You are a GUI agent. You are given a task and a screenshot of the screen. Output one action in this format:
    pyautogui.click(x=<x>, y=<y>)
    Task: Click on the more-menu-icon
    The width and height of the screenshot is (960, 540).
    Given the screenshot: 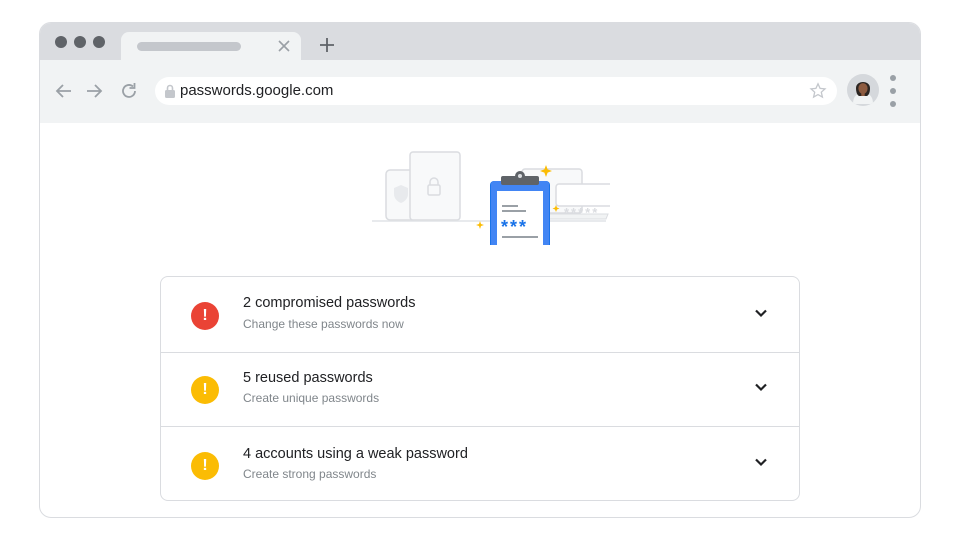 What is the action you would take?
    pyautogui.click(x=893, y=91)
    